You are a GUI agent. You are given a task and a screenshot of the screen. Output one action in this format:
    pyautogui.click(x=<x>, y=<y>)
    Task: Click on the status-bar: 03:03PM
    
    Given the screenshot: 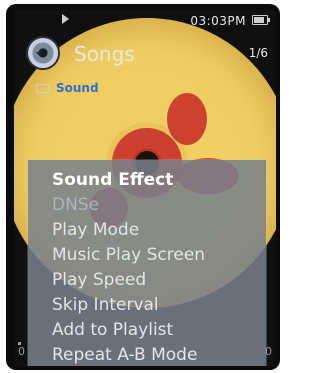 What is the action you would take?
    pyautogui.click(x=145, y=21)
    